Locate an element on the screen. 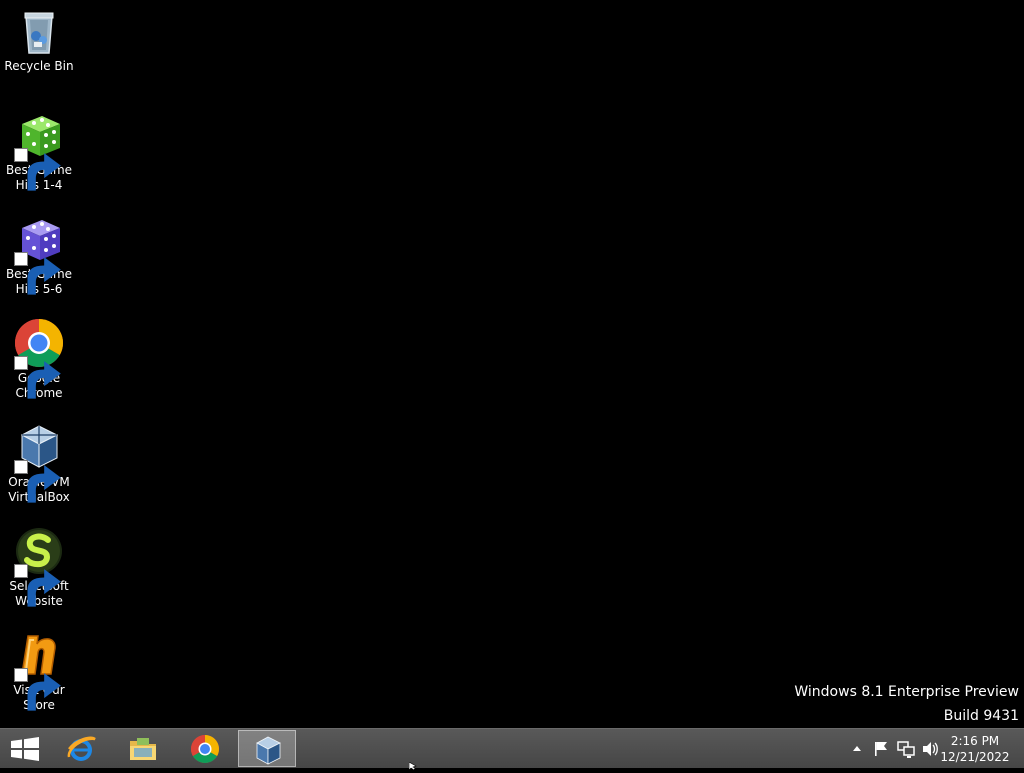 Image resolution: width=1024 pixels, height=773 pixels. taskbar-chrome is located at coordinates (205, 748).